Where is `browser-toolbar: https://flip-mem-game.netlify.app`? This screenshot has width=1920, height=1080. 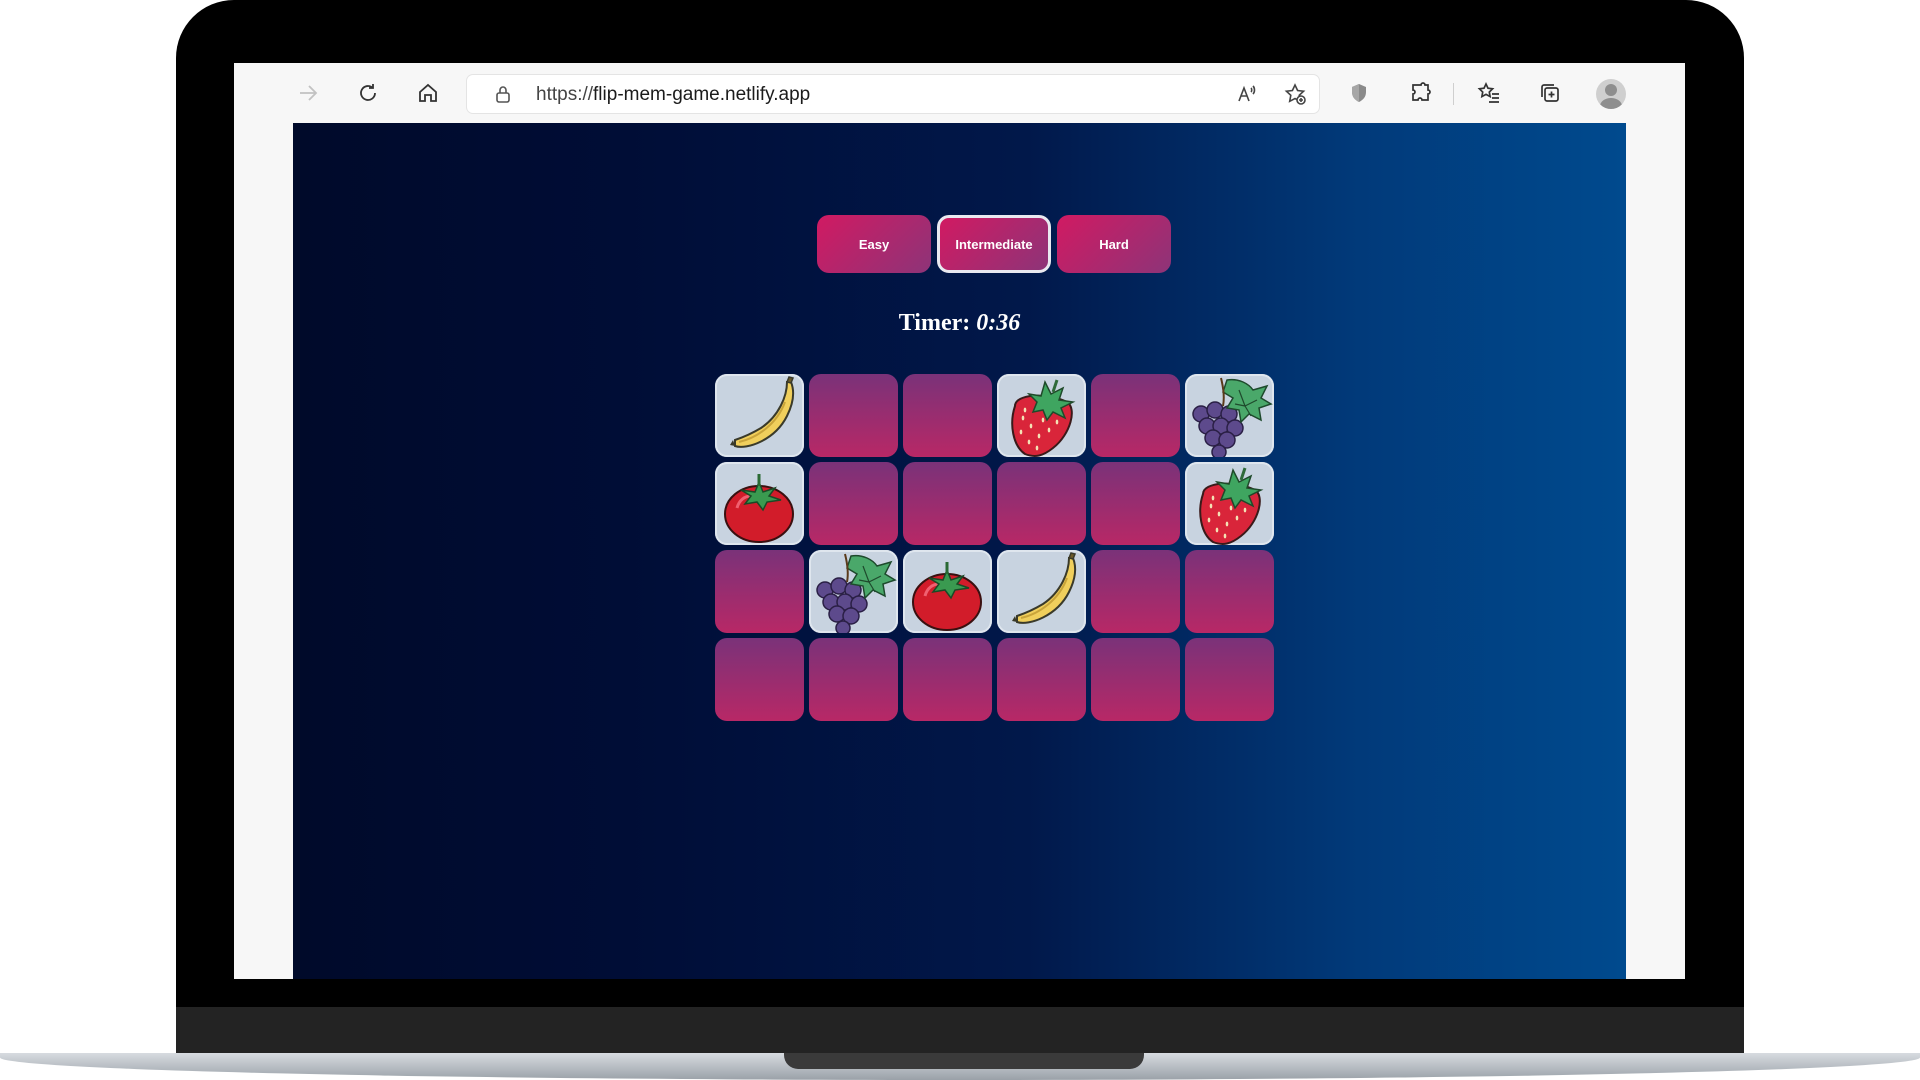
browser-toolbar: https://flip-mem-game.netlify.app is located at coordinates (959, 93).